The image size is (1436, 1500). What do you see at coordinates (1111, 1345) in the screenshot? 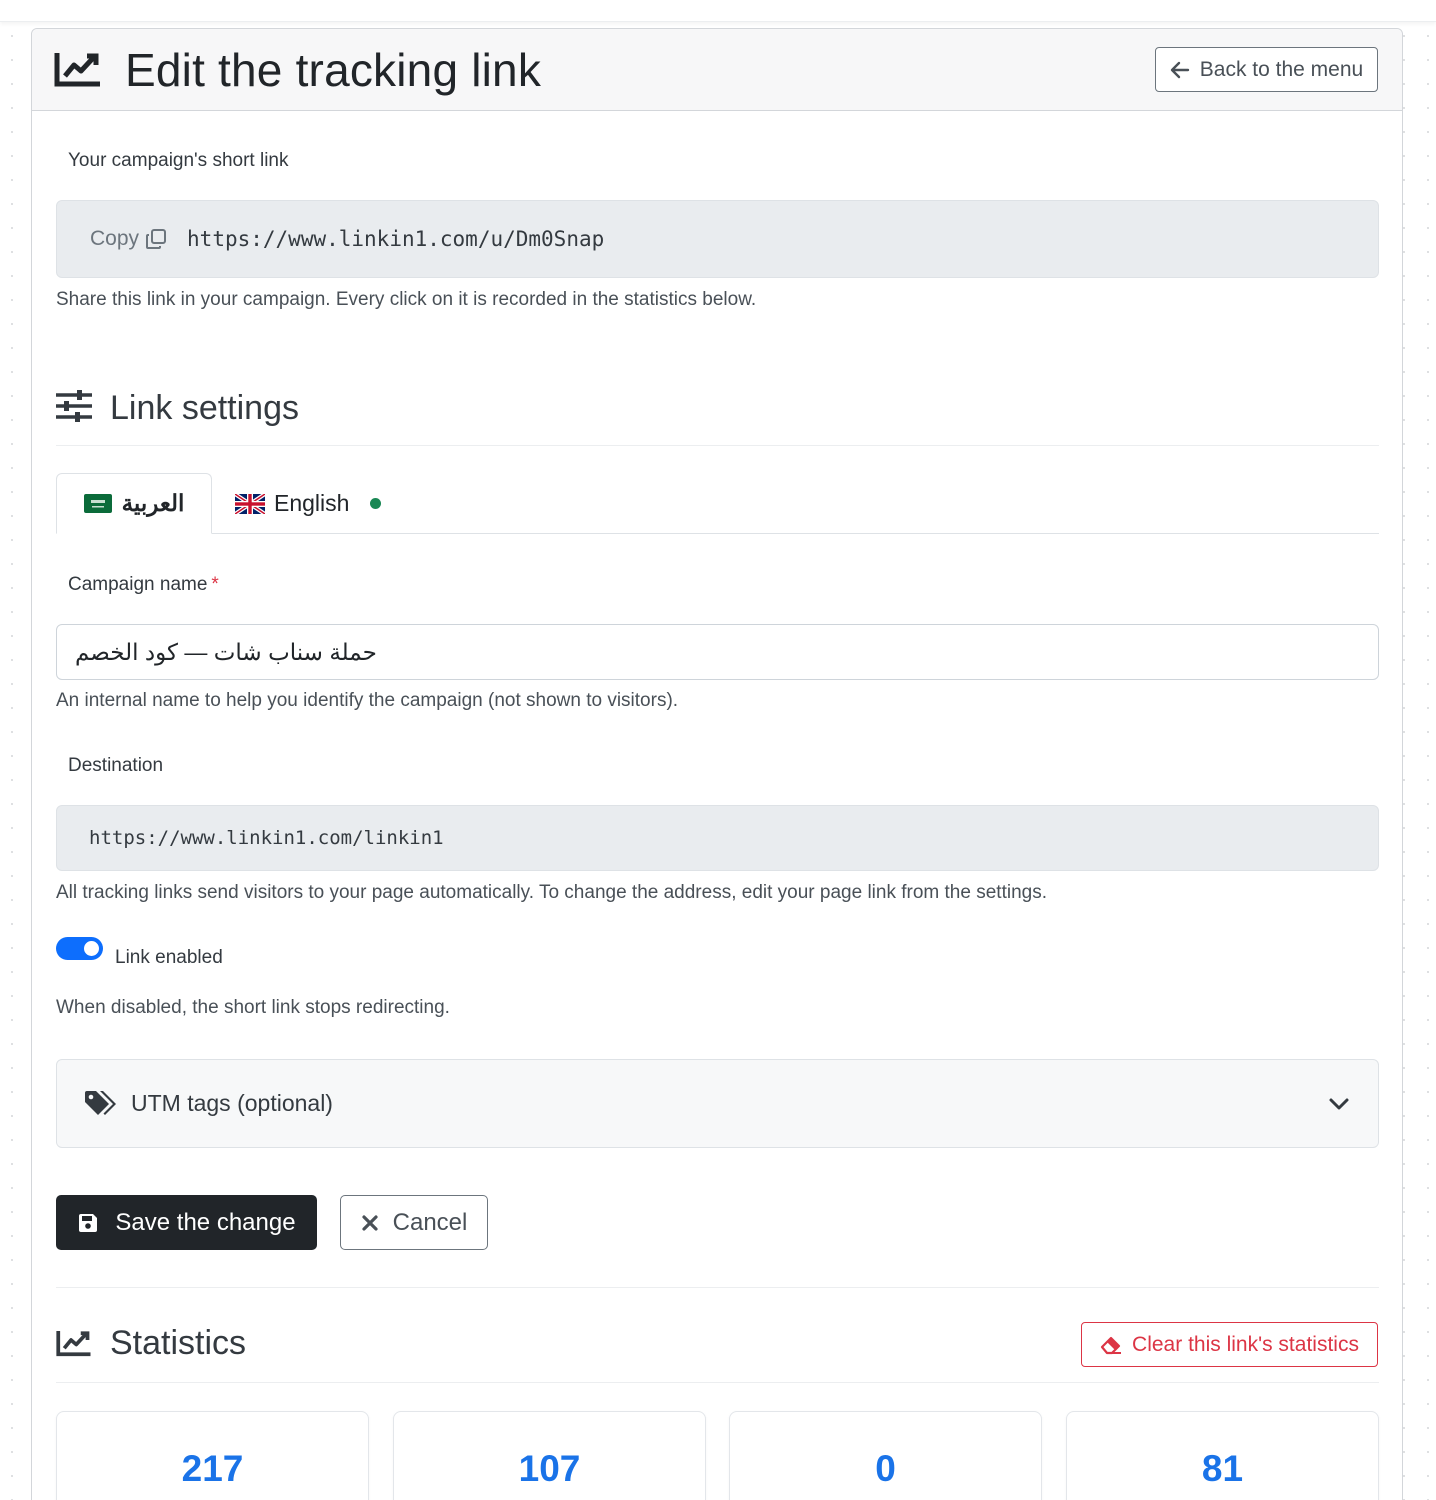
I see `eraser-icon` at bounding box center [1111, 1345].